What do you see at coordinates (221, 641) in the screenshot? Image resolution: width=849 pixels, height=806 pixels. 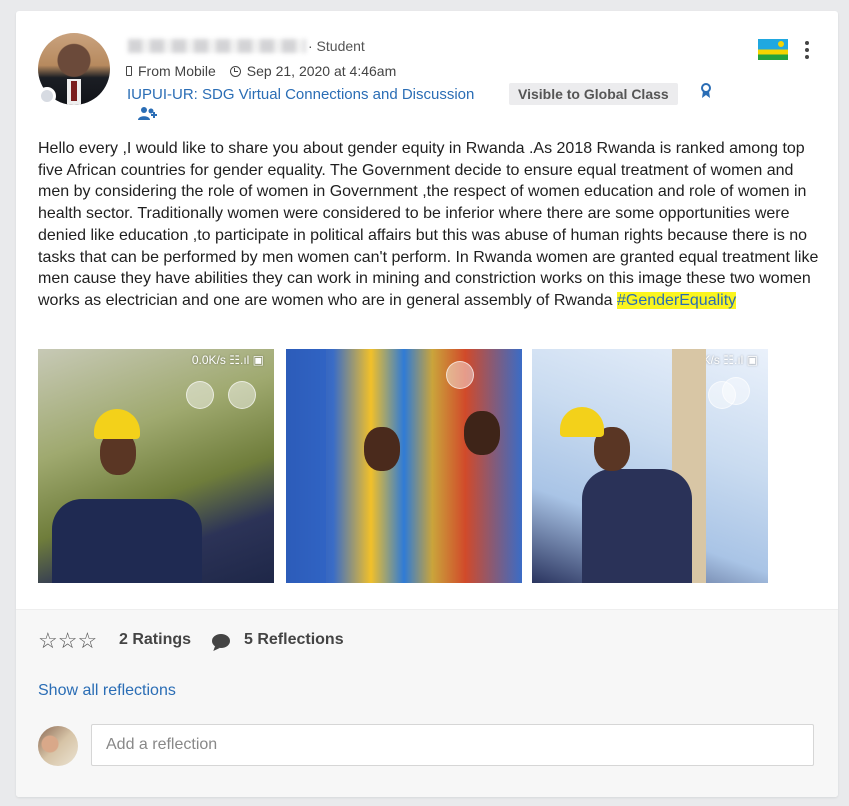 I see `bubble-icon` at bounding box center [221, 641].